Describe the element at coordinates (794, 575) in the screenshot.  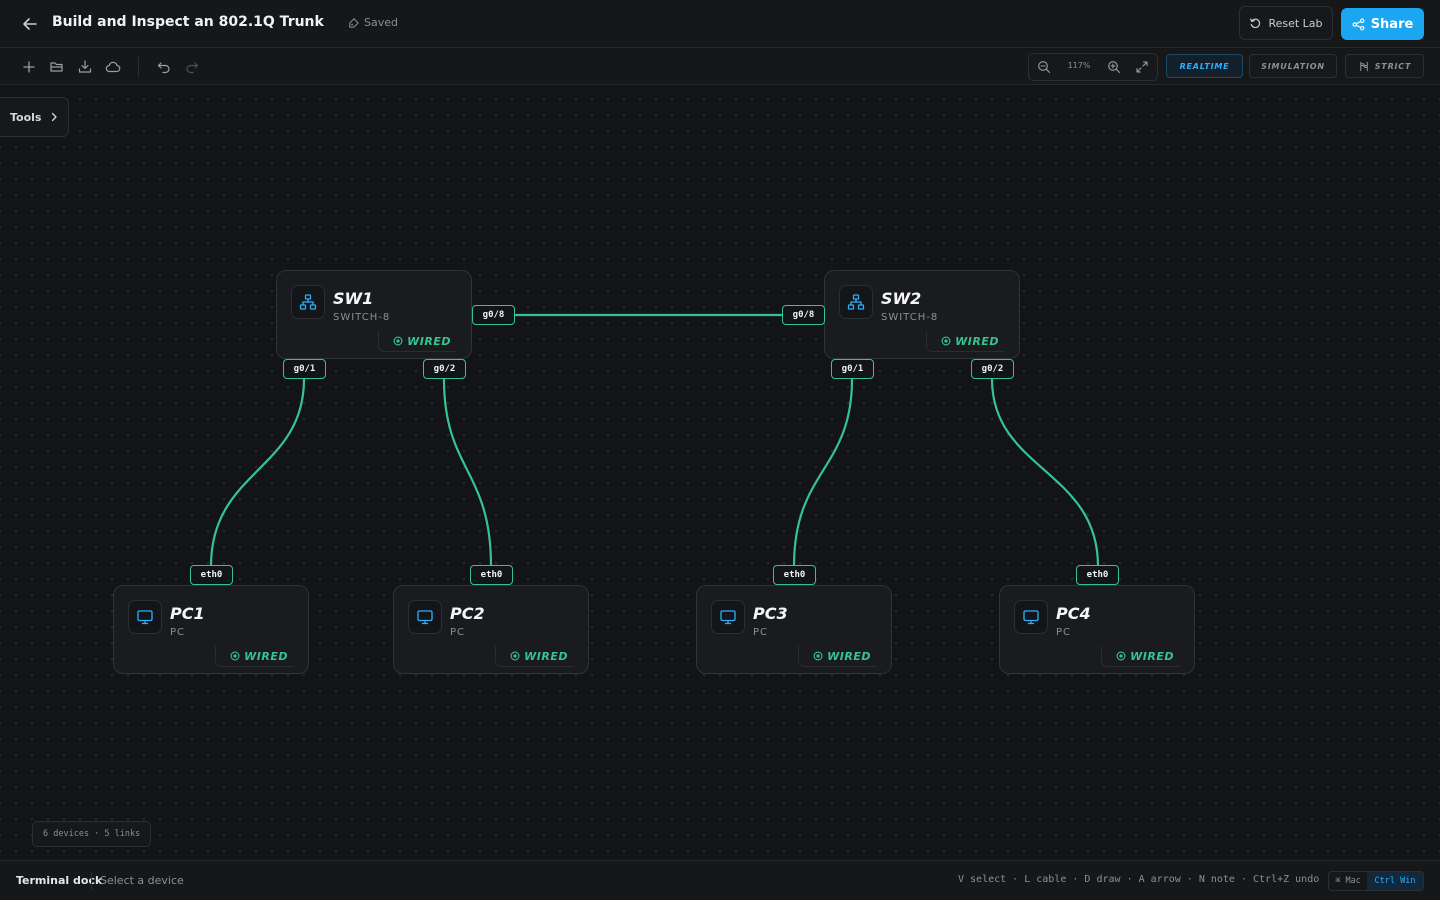
I see `port-pc3-eth0: eth0` at that location.